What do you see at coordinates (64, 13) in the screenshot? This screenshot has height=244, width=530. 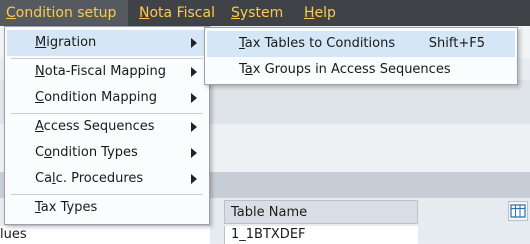 I see `menu-condition-setup: Condition setup` at bounding box center [64, 13].